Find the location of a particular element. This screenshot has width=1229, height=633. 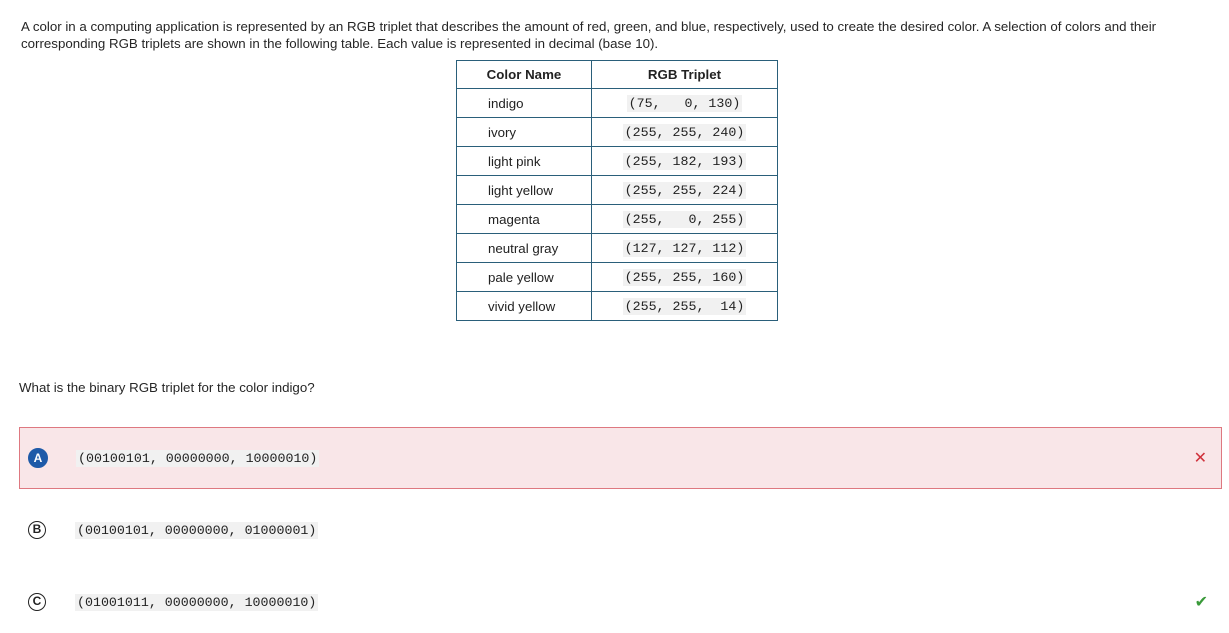

table-row: ivory (255, 255, 240) is located at coordinates (617, 132).